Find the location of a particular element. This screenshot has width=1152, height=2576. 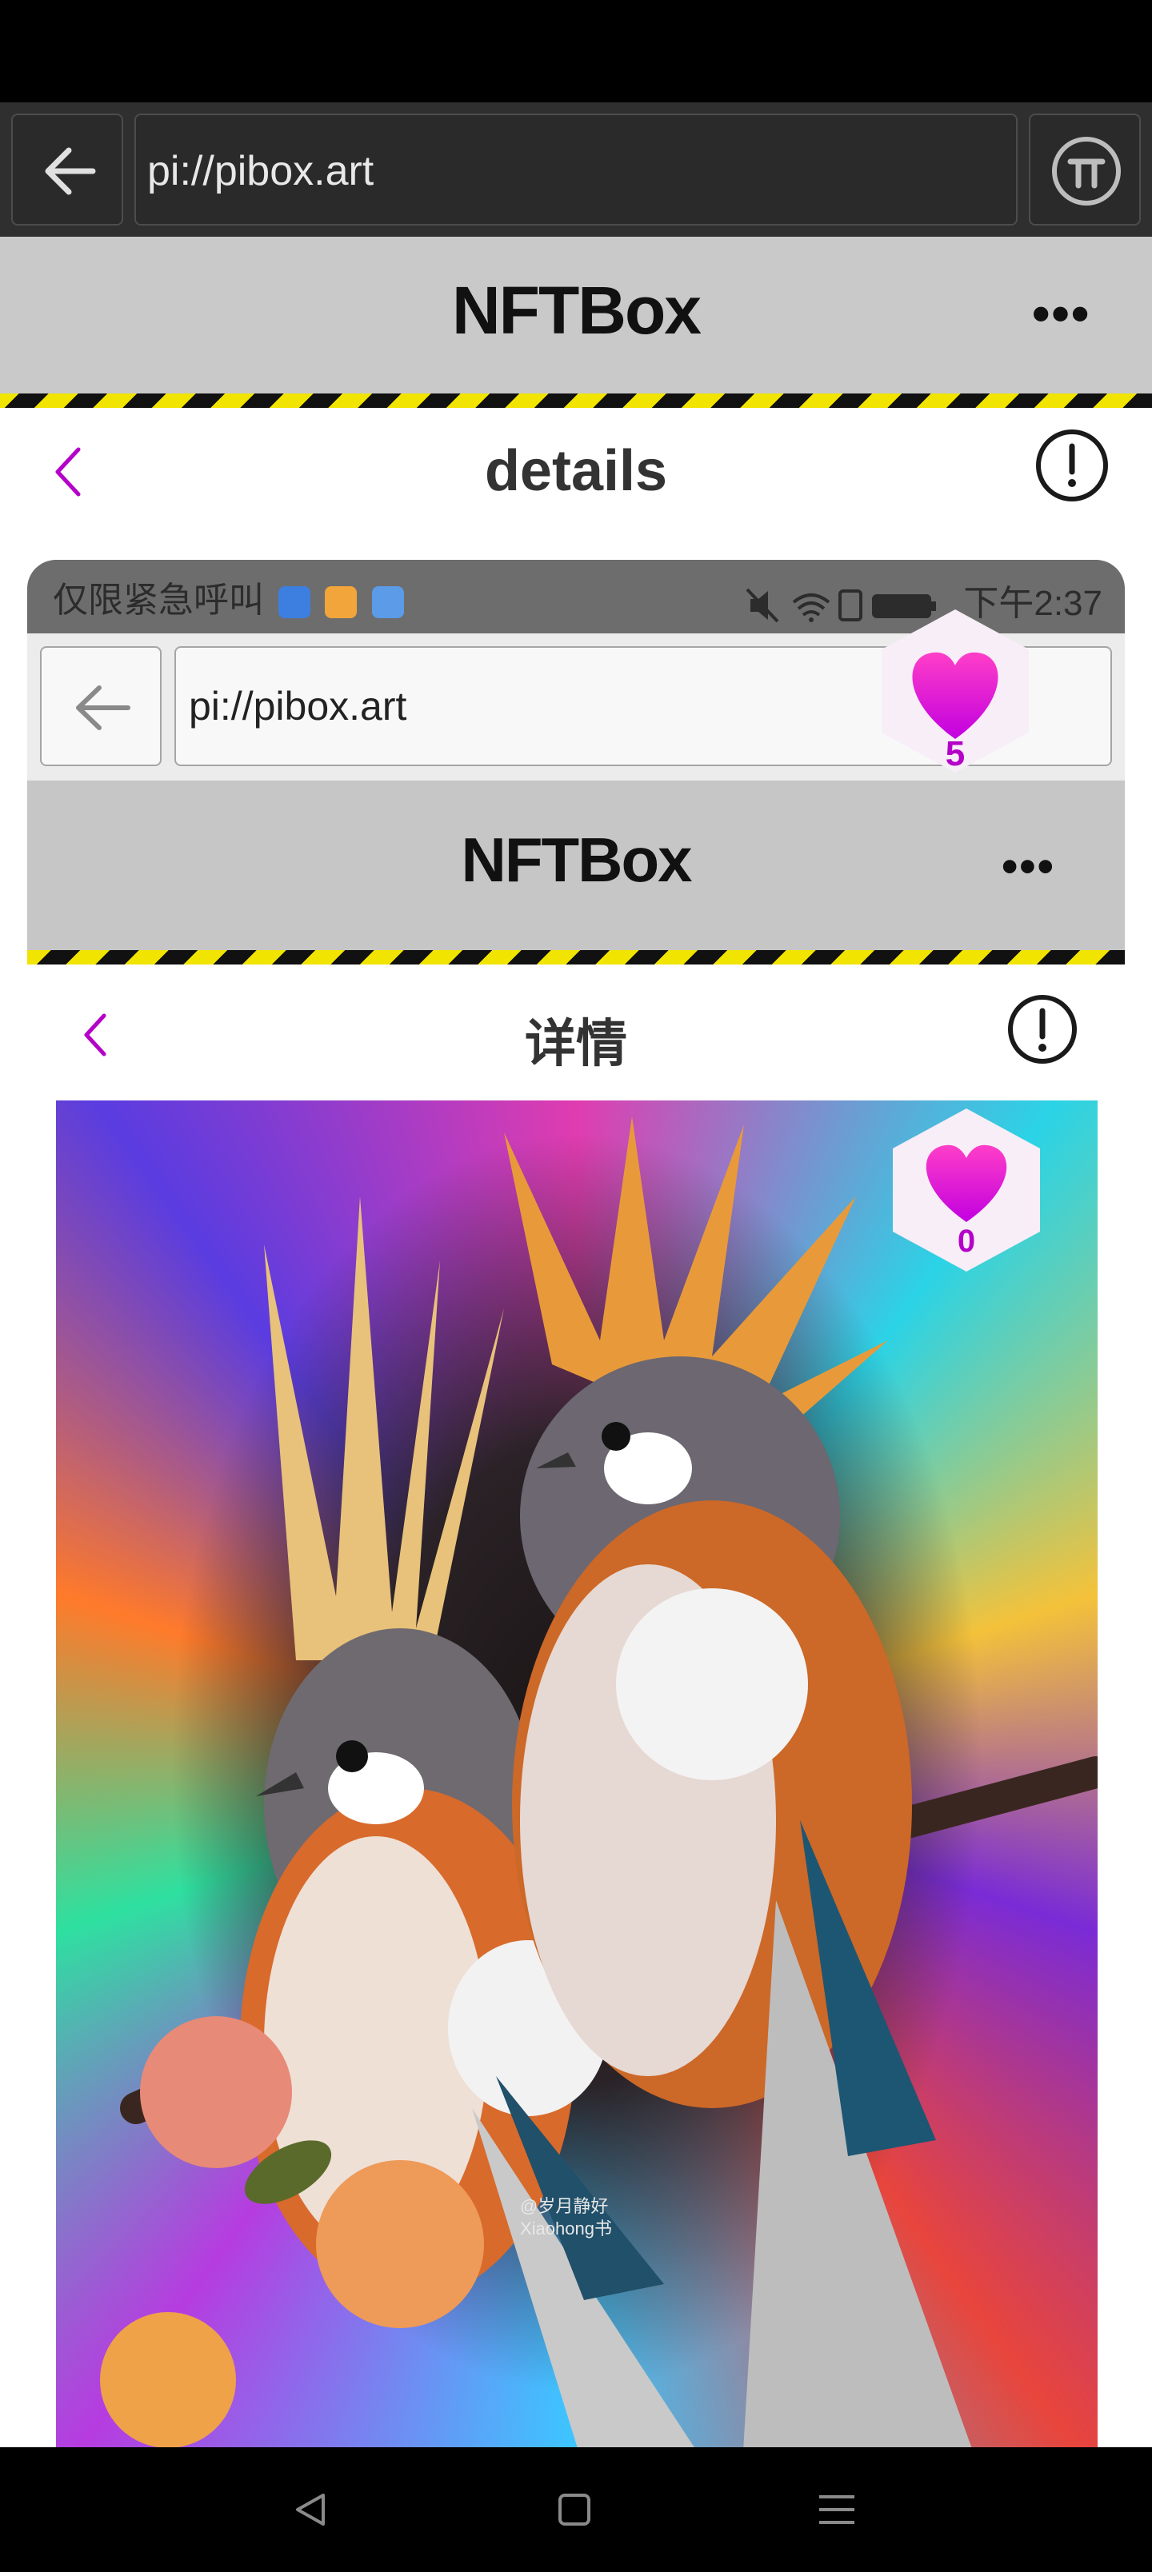

artwork-watermark: @岁月静好 is located at coordinates (564, 2206).